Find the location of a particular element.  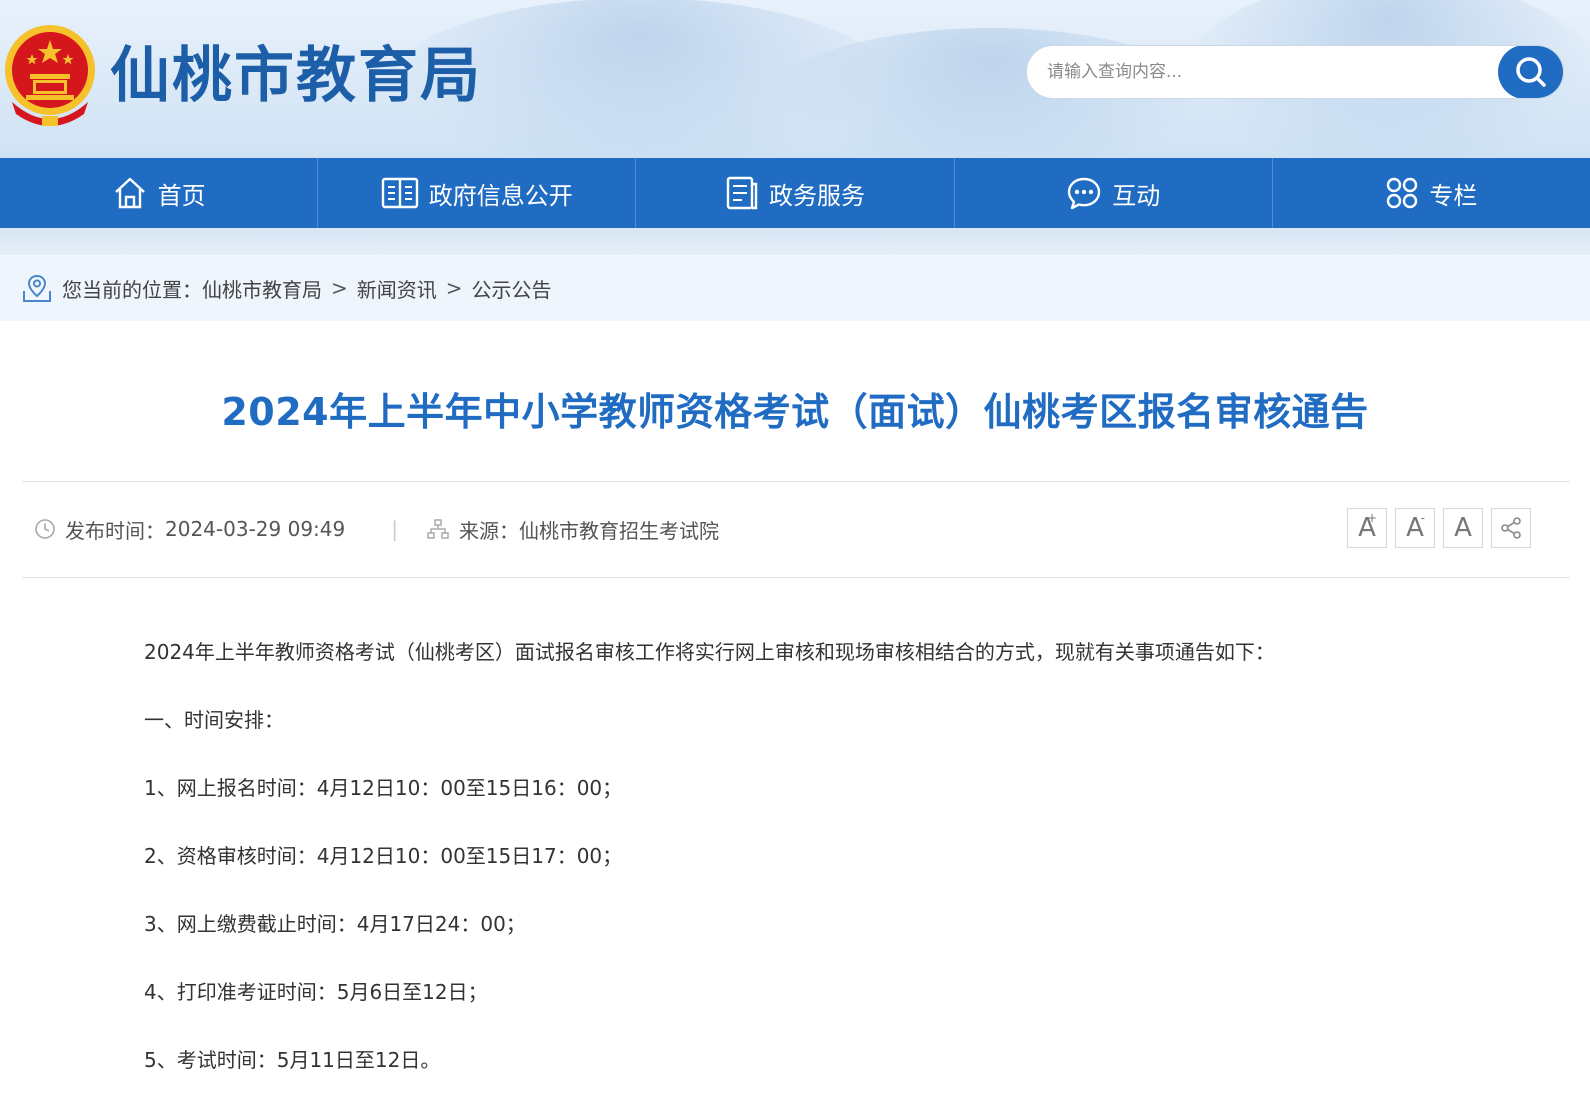

clock-icon is located at coordinates (45, 529).